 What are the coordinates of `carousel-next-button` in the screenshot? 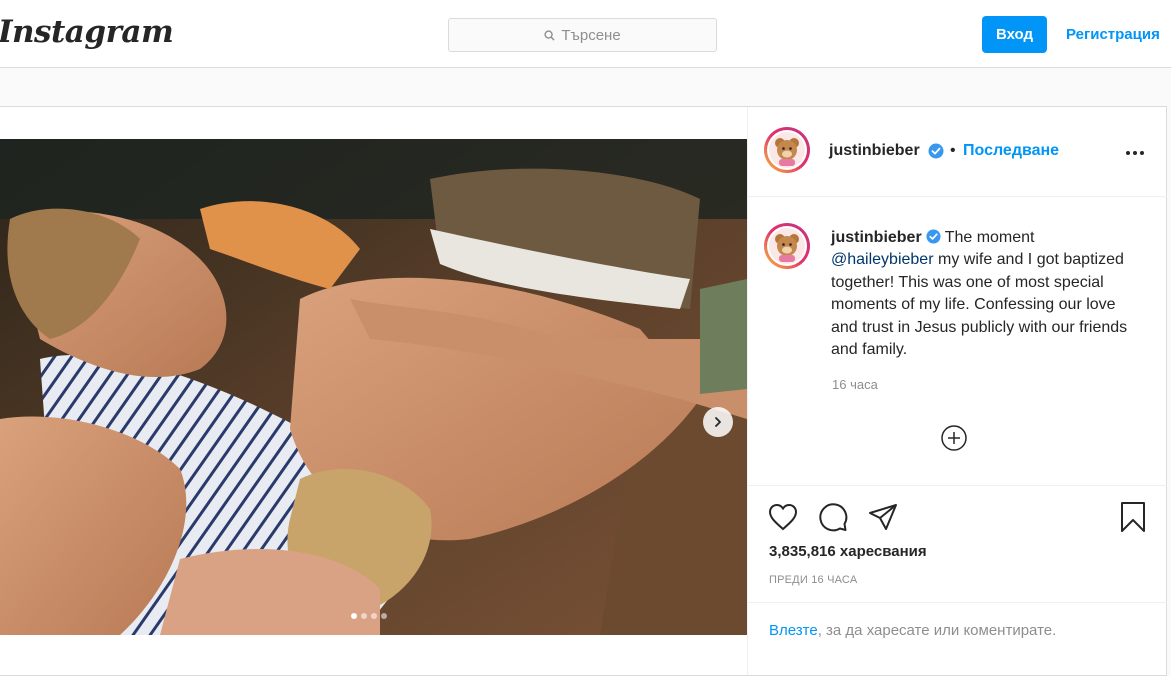 It's located at (718, 422).